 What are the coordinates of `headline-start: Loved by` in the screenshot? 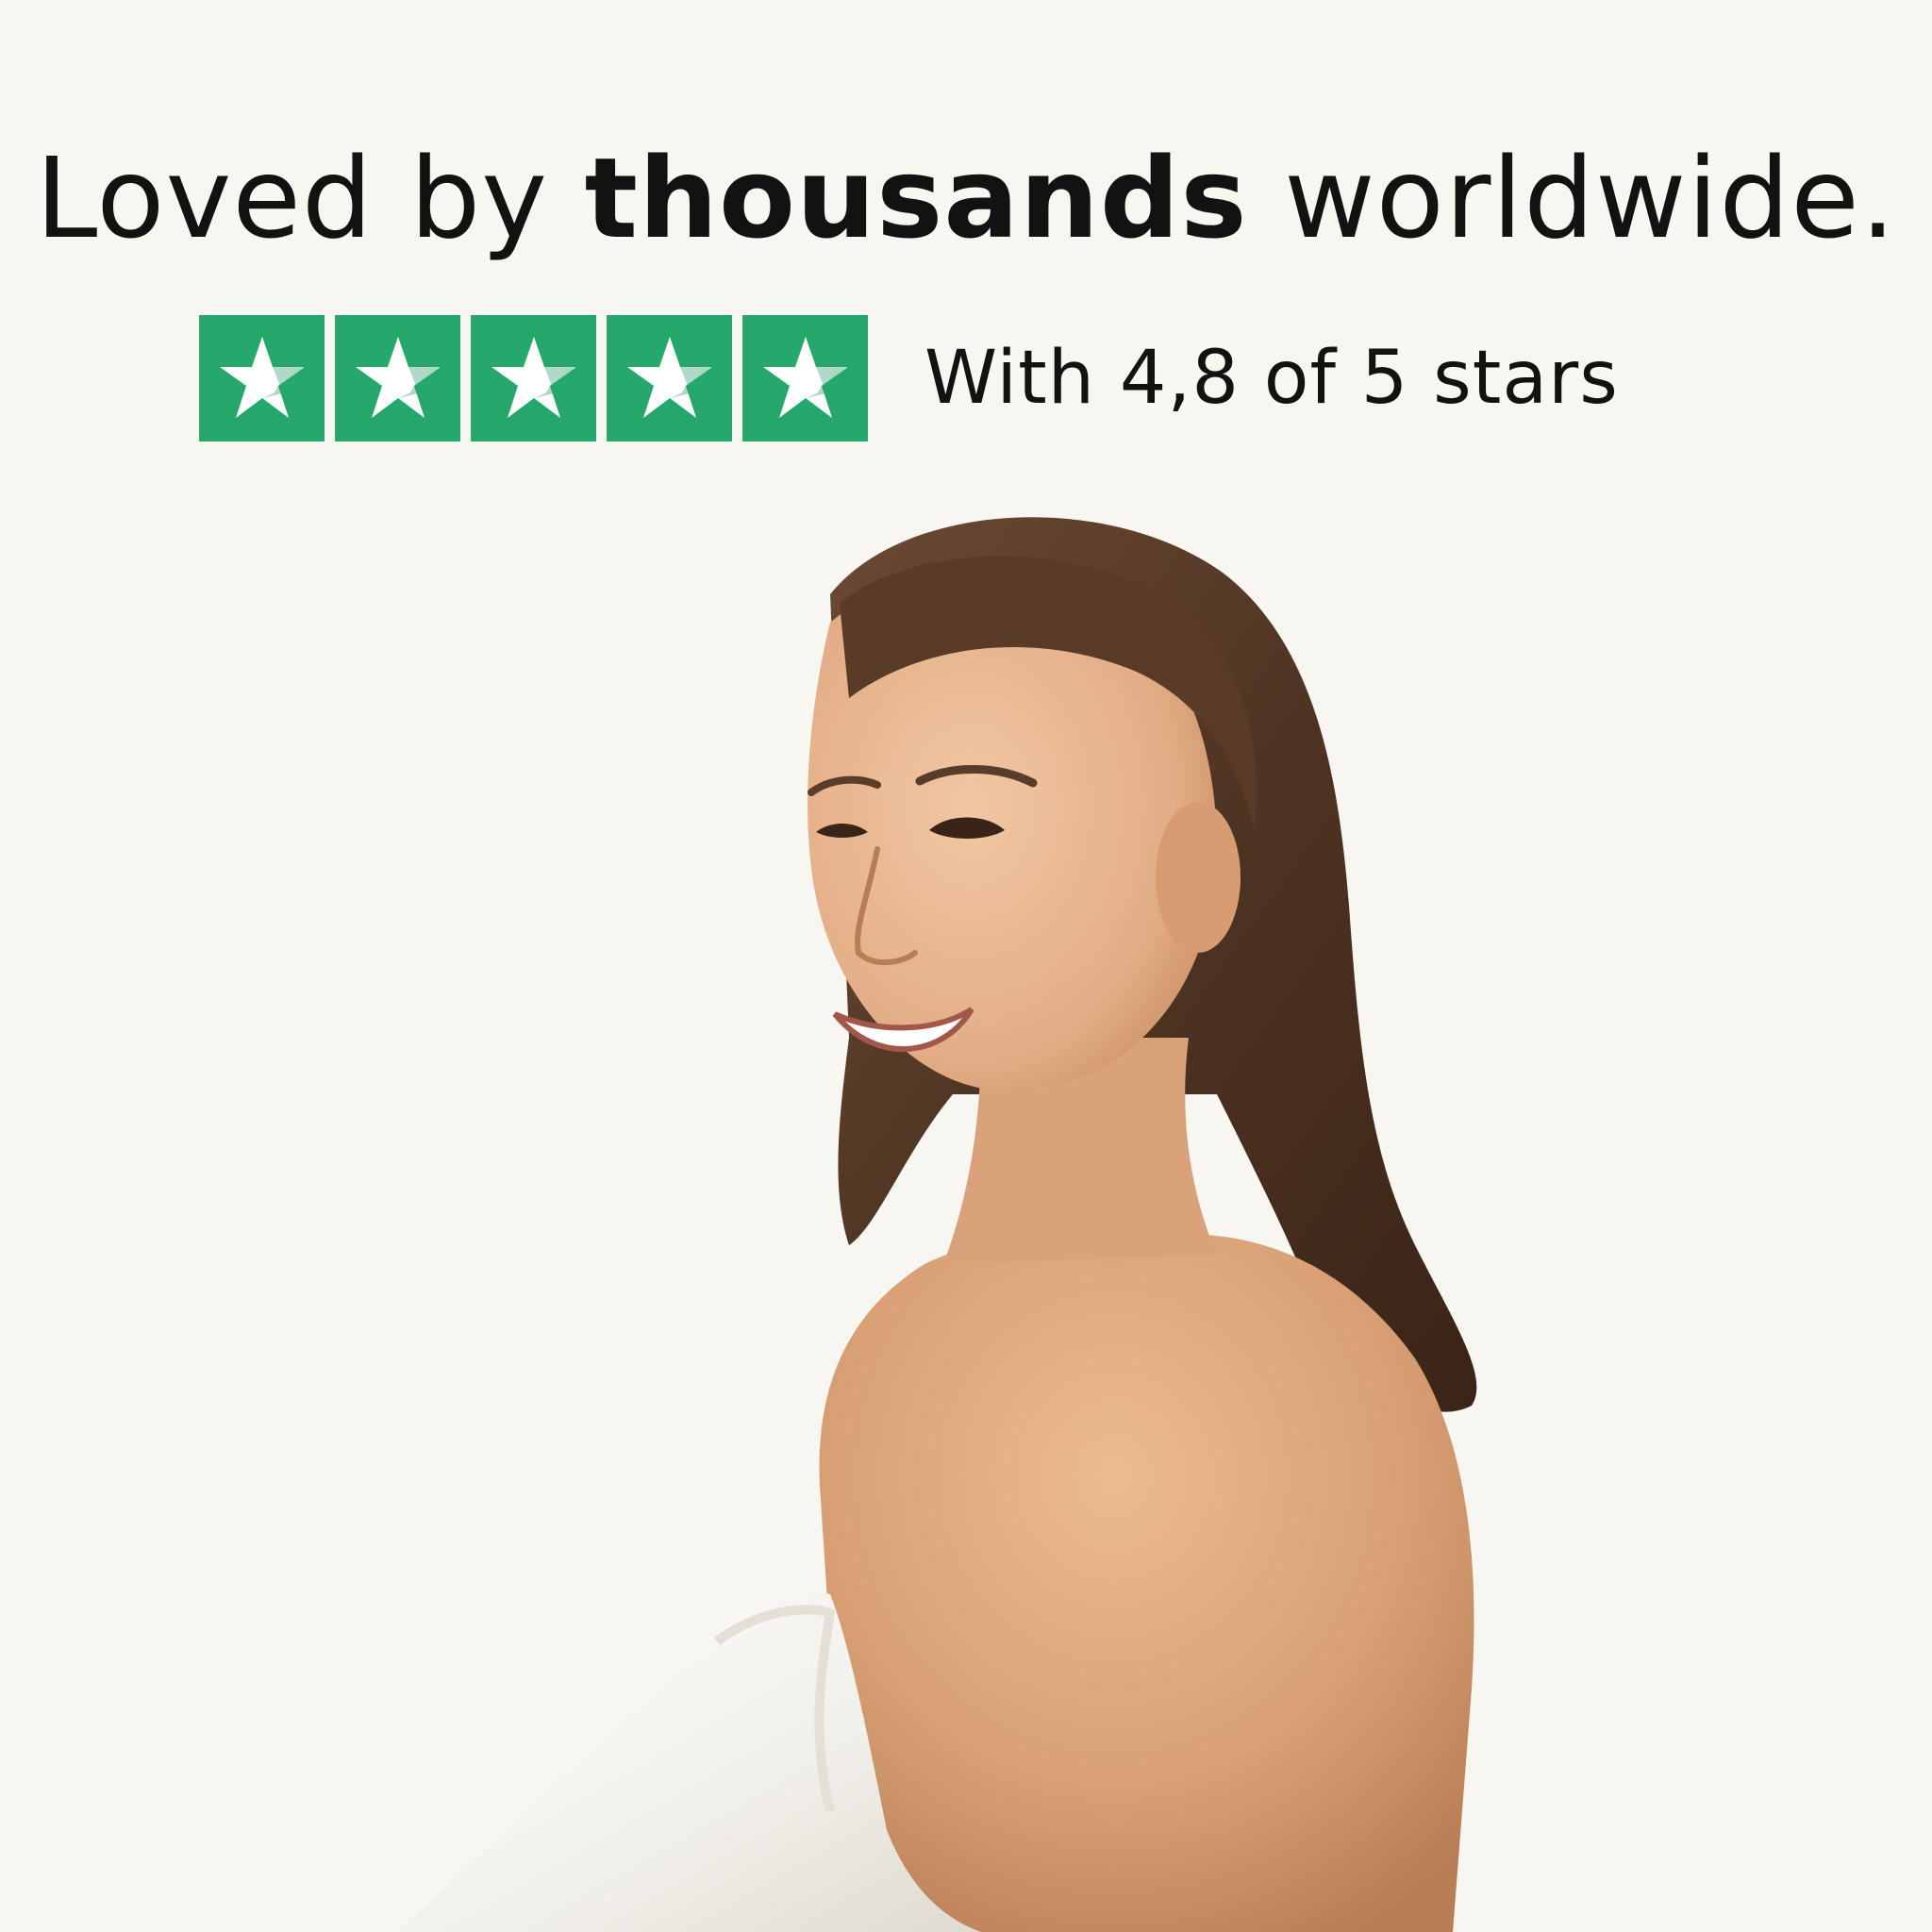 It's located at (310, 198).